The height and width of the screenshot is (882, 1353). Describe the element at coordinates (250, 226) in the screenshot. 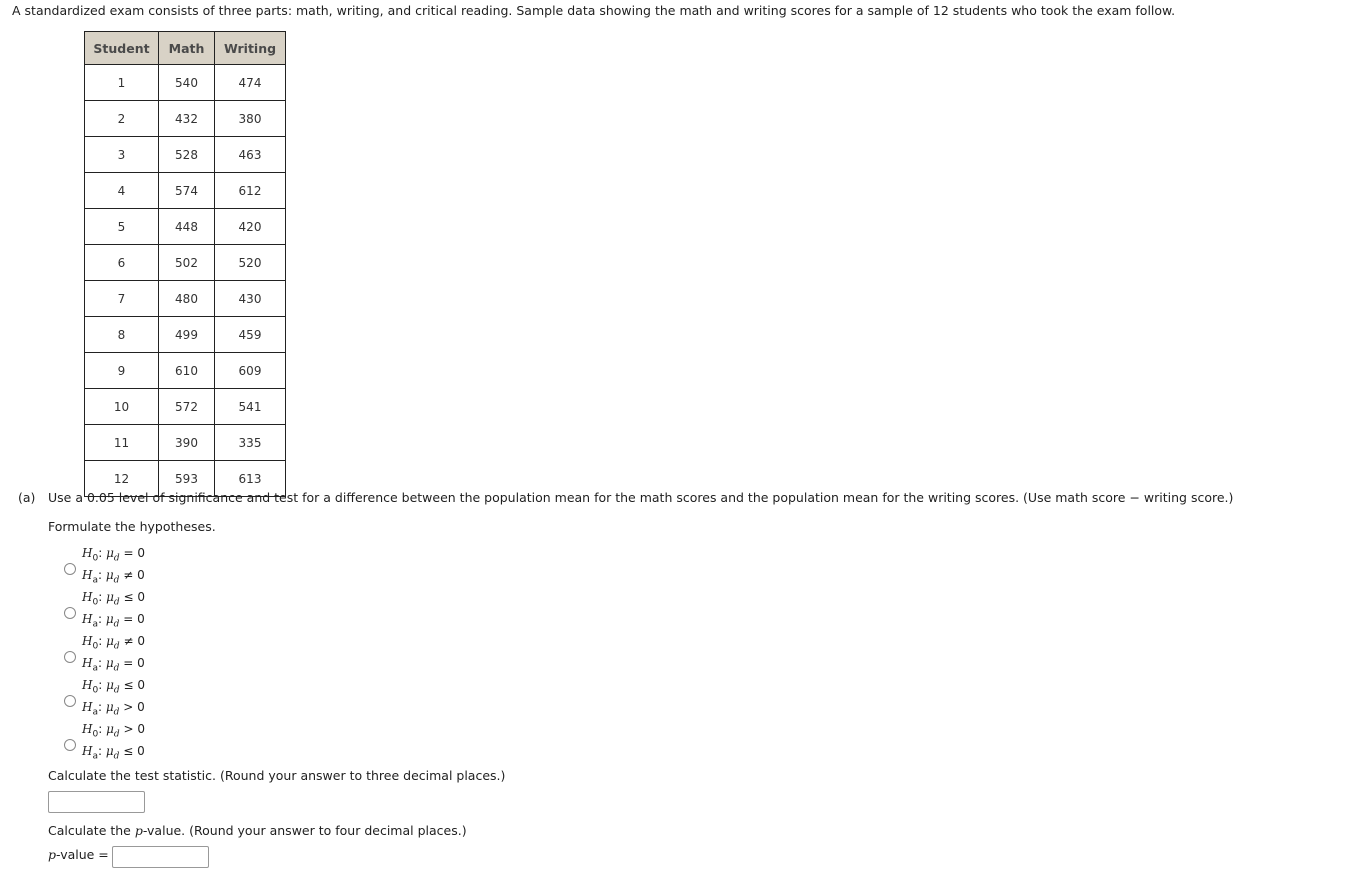

I see `writing-cell: 420` at that location.